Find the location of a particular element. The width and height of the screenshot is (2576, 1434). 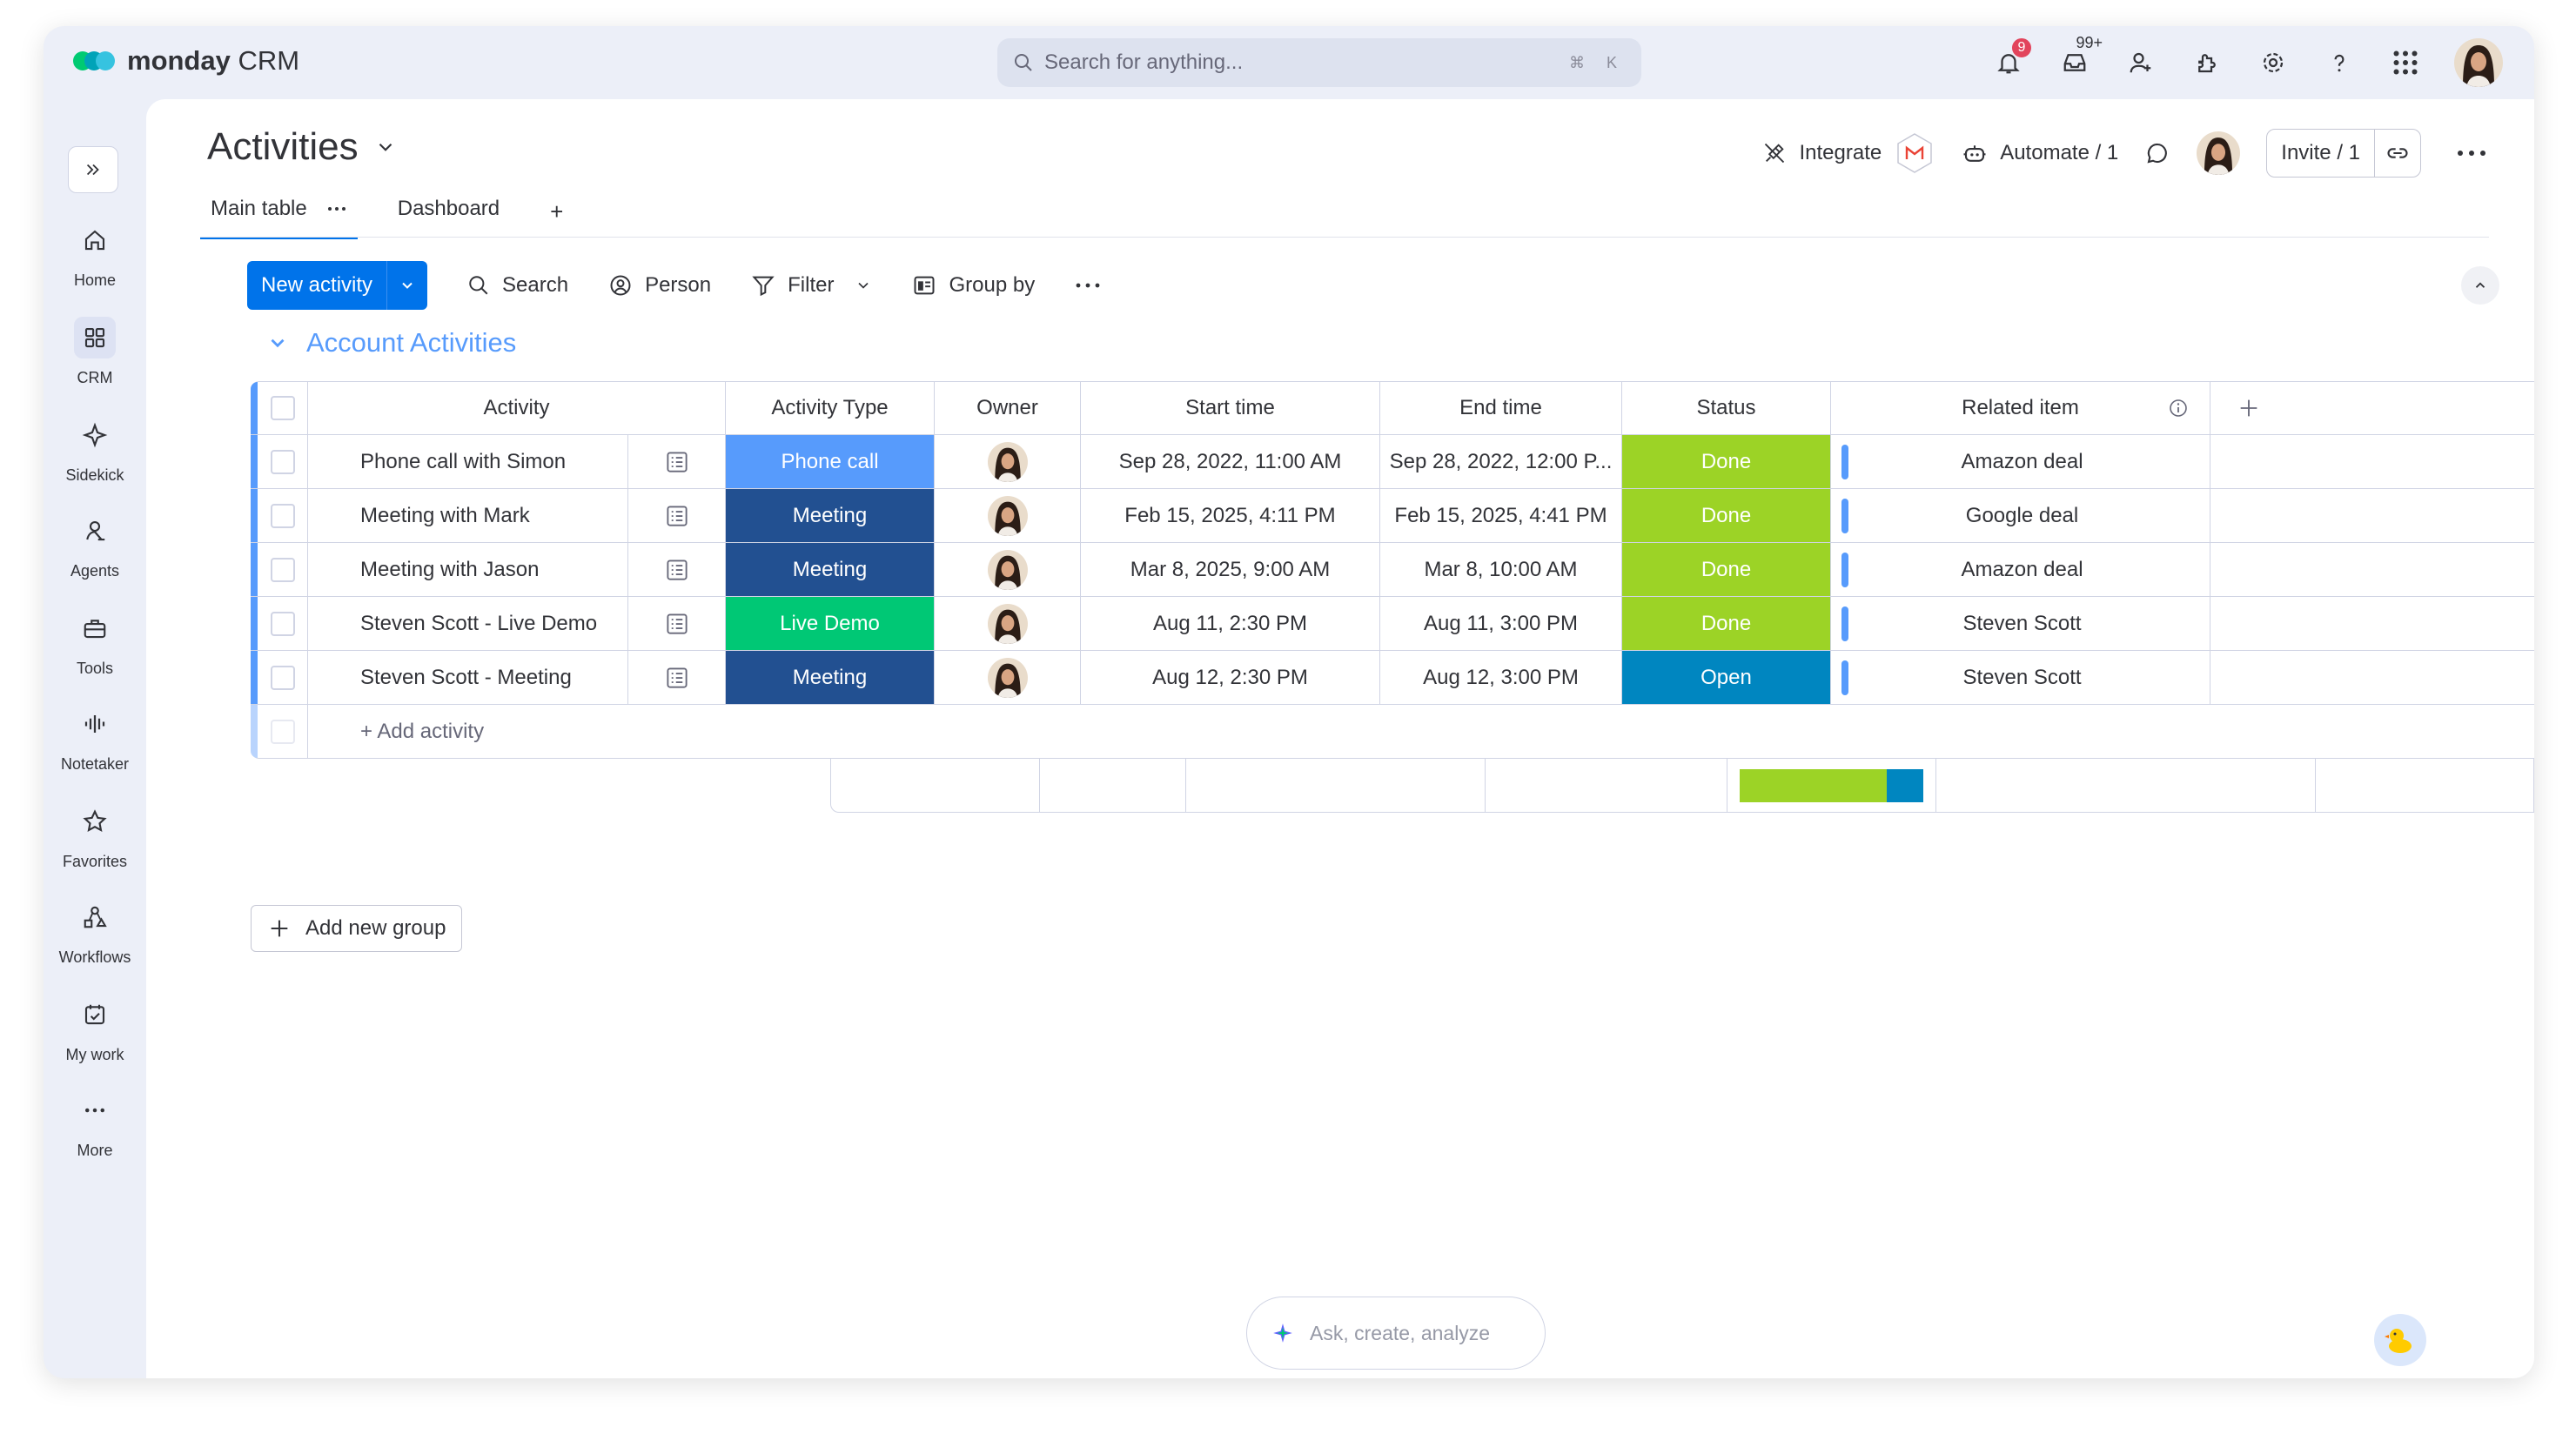

start-time-cell: Feb 15, 2025, 4:11 PM is located at coordinates (1230, 515).